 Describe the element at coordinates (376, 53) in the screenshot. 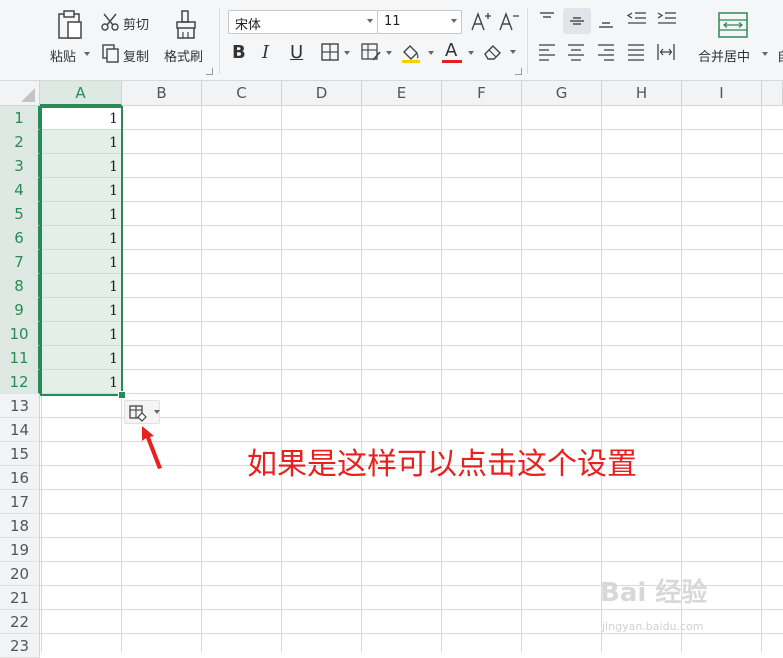

I see `cell-style-button` at that location.